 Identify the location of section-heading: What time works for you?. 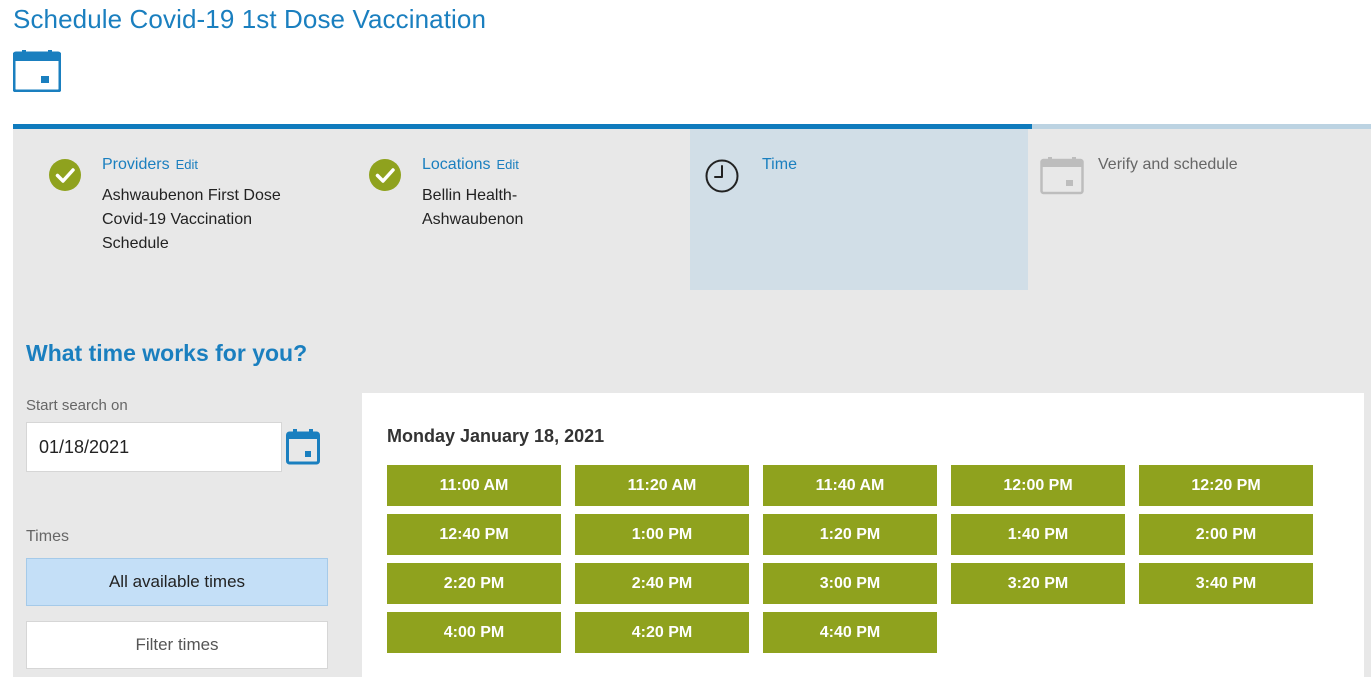
(167, 353).